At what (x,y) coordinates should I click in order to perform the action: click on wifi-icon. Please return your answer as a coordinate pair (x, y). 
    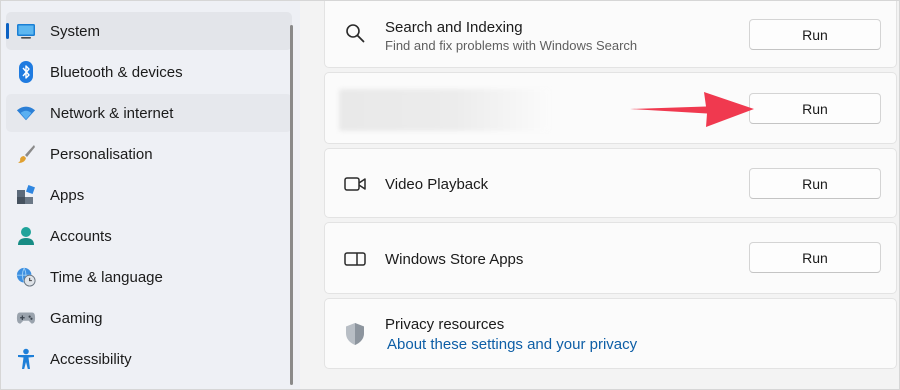
    Looking at the image, I should click on (26, 113).